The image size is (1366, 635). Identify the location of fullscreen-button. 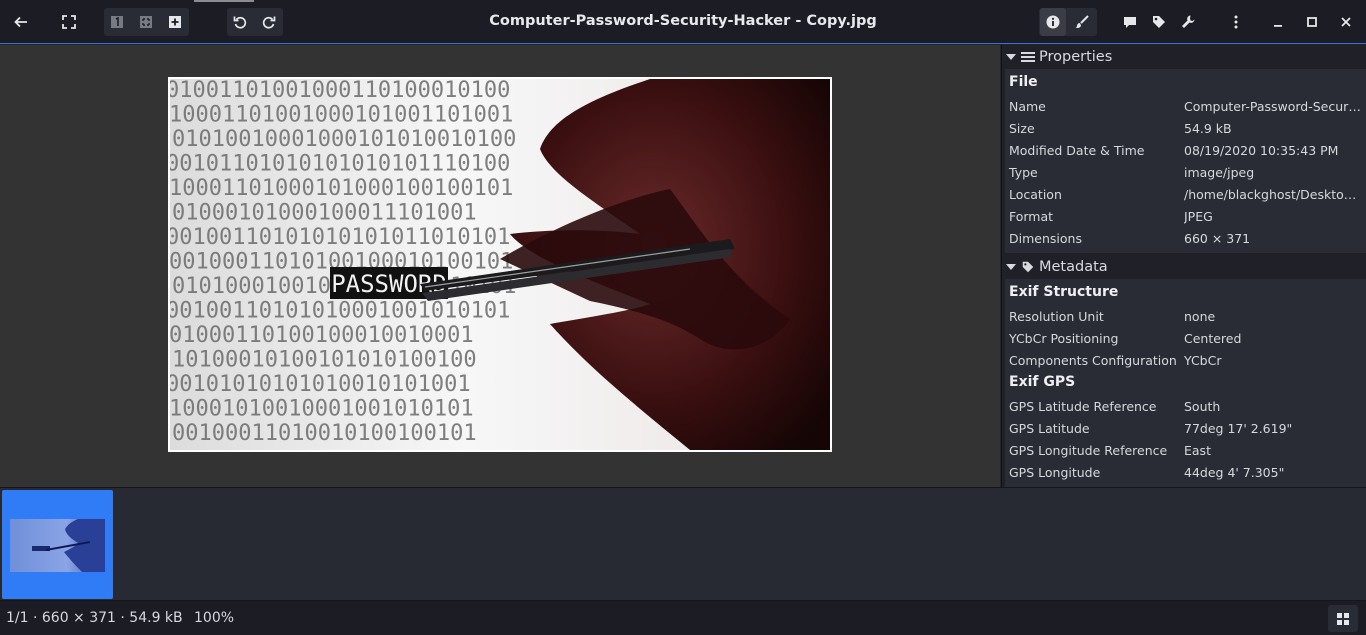
(69, 22).